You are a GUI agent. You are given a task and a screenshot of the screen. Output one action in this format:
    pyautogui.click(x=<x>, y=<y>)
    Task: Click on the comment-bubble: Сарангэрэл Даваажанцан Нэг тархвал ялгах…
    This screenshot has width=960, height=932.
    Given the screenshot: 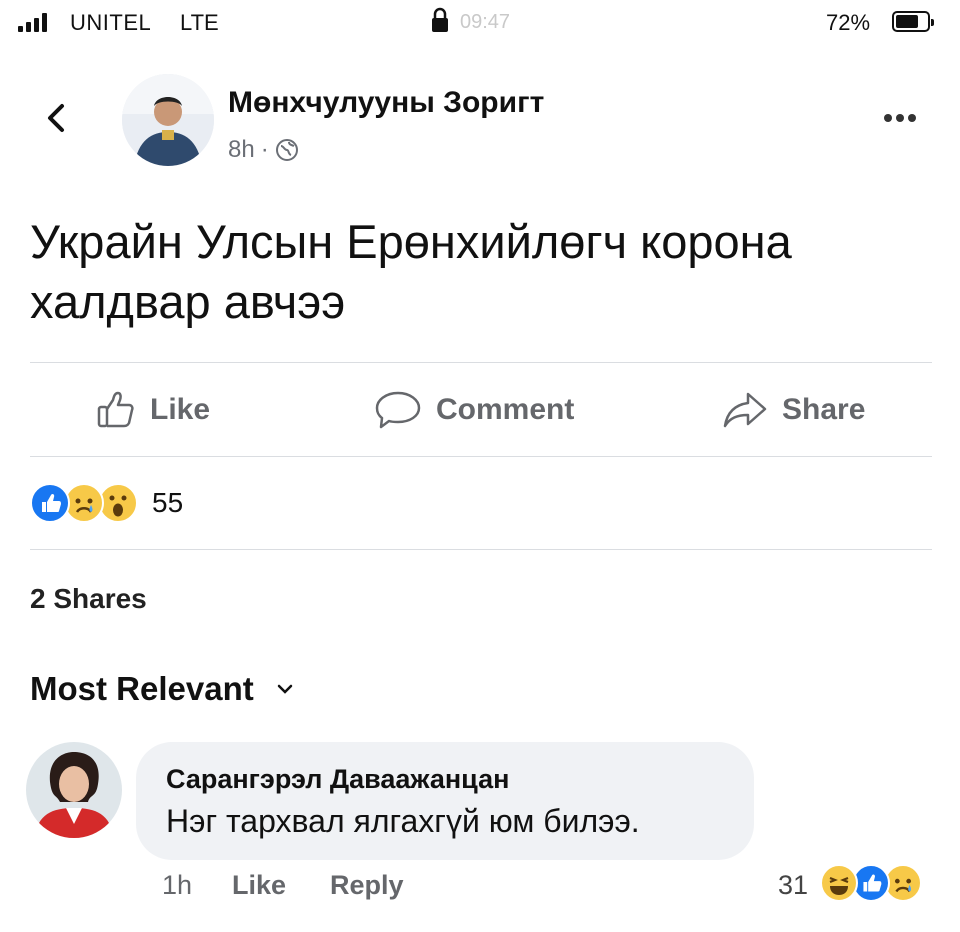 What is the action you would take?
    pyautogui.click(x=445, y=801)
    